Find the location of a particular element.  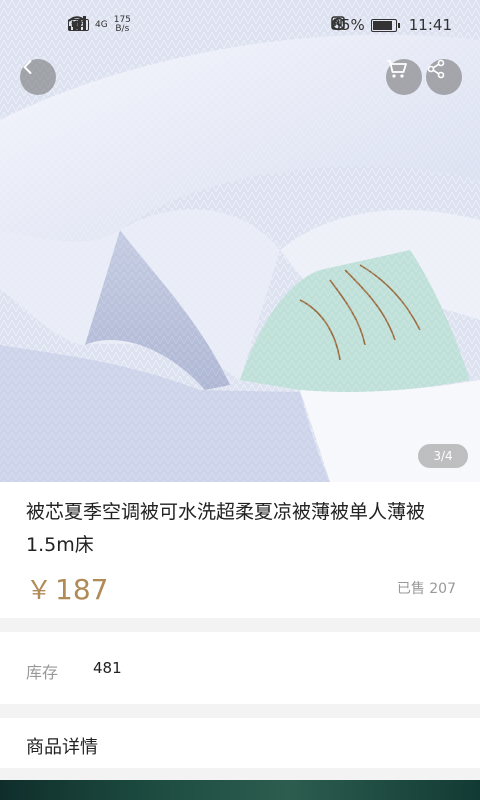

alarm-icon is located at coordinates (339, 24).